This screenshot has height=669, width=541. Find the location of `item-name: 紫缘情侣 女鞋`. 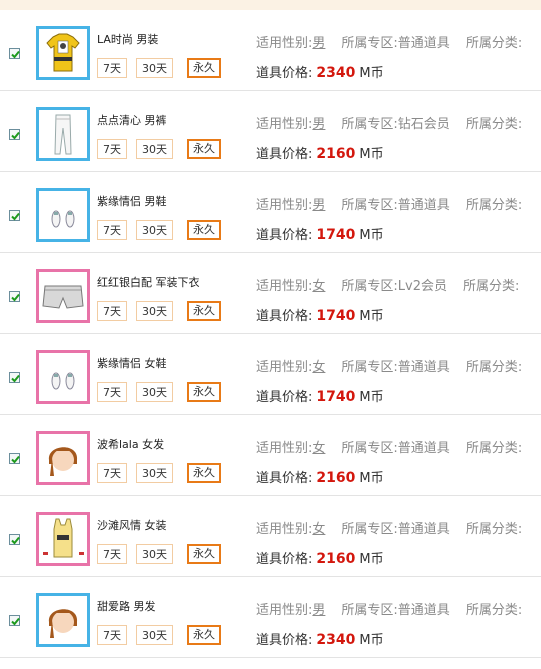

item-name: 紫缘情侣 女鞋 is located at coordinates (132, 363).